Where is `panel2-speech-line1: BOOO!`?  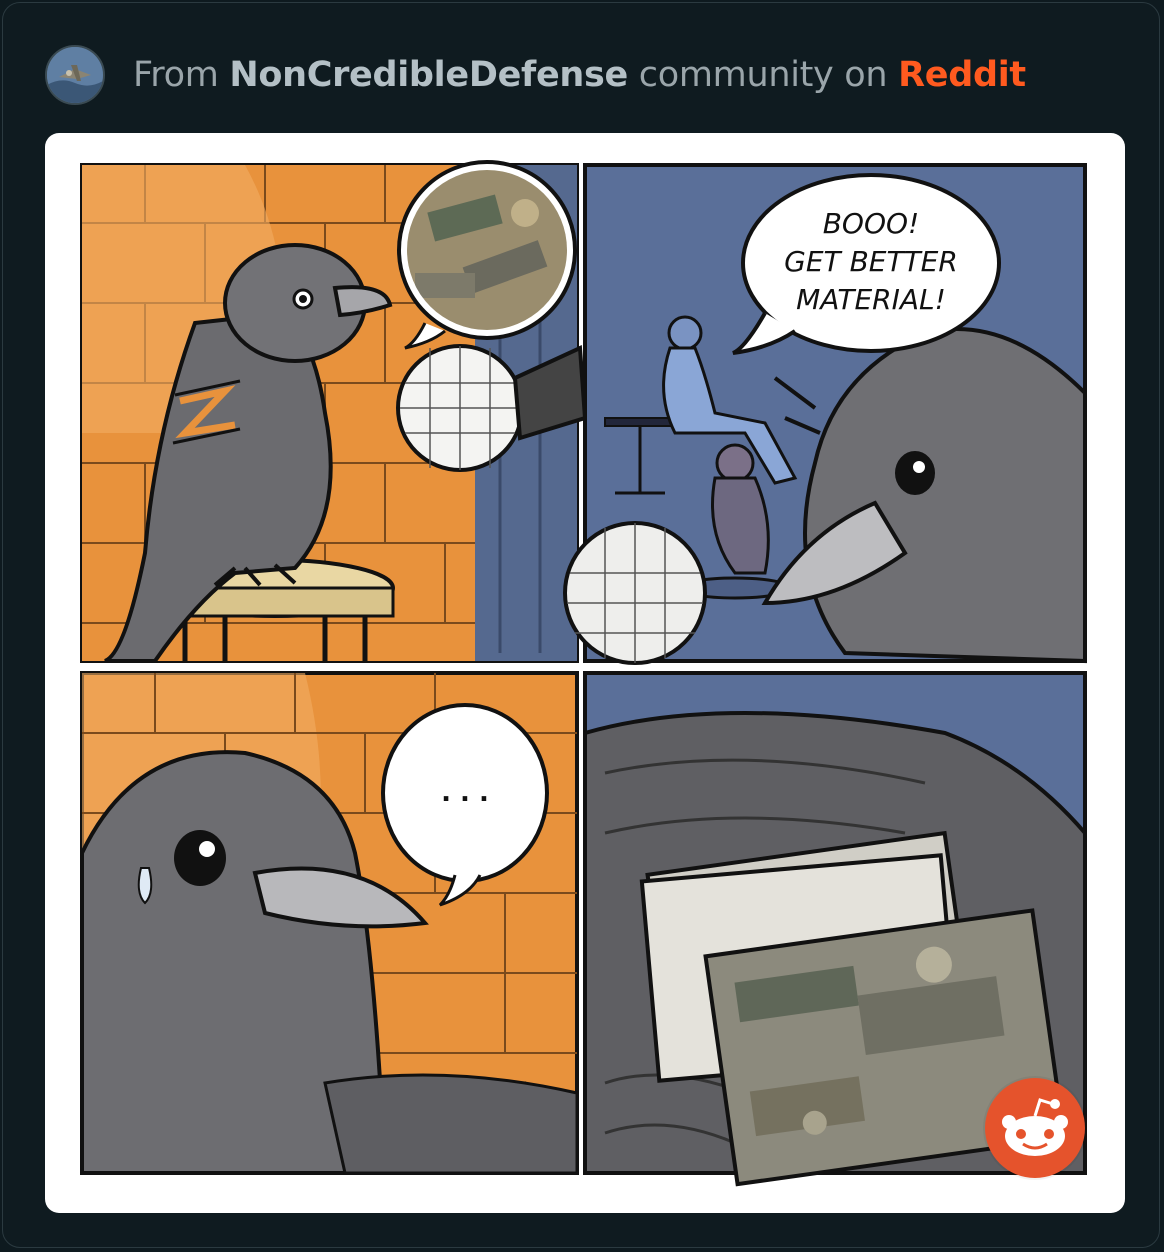 panel2-speech-line1: BOOO! is located at coordinates (871, 223).